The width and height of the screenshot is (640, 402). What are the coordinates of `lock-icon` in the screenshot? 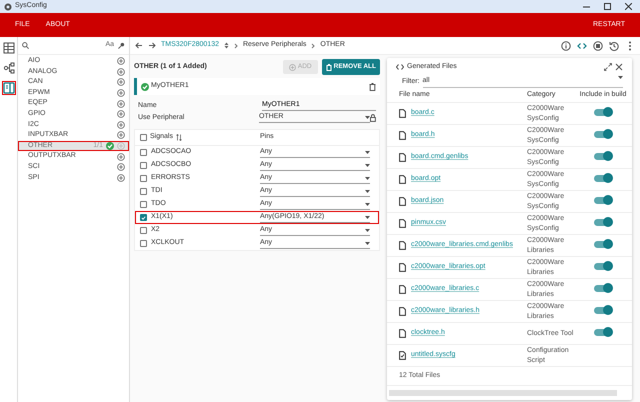 It's located at (373, 118).